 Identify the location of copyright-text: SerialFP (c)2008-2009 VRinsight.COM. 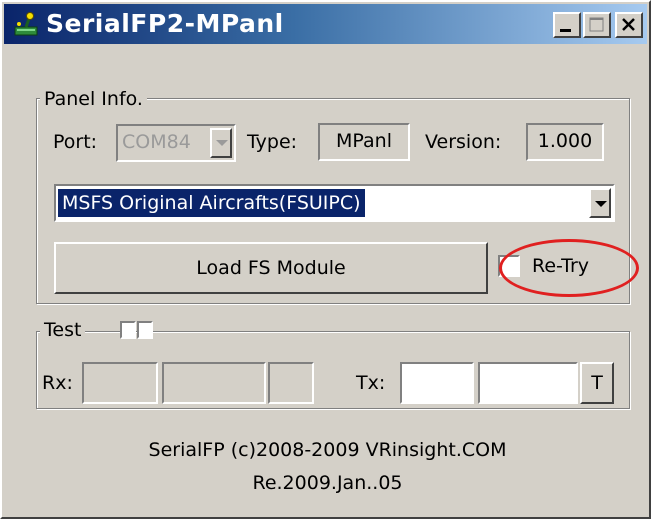
(327, 450).